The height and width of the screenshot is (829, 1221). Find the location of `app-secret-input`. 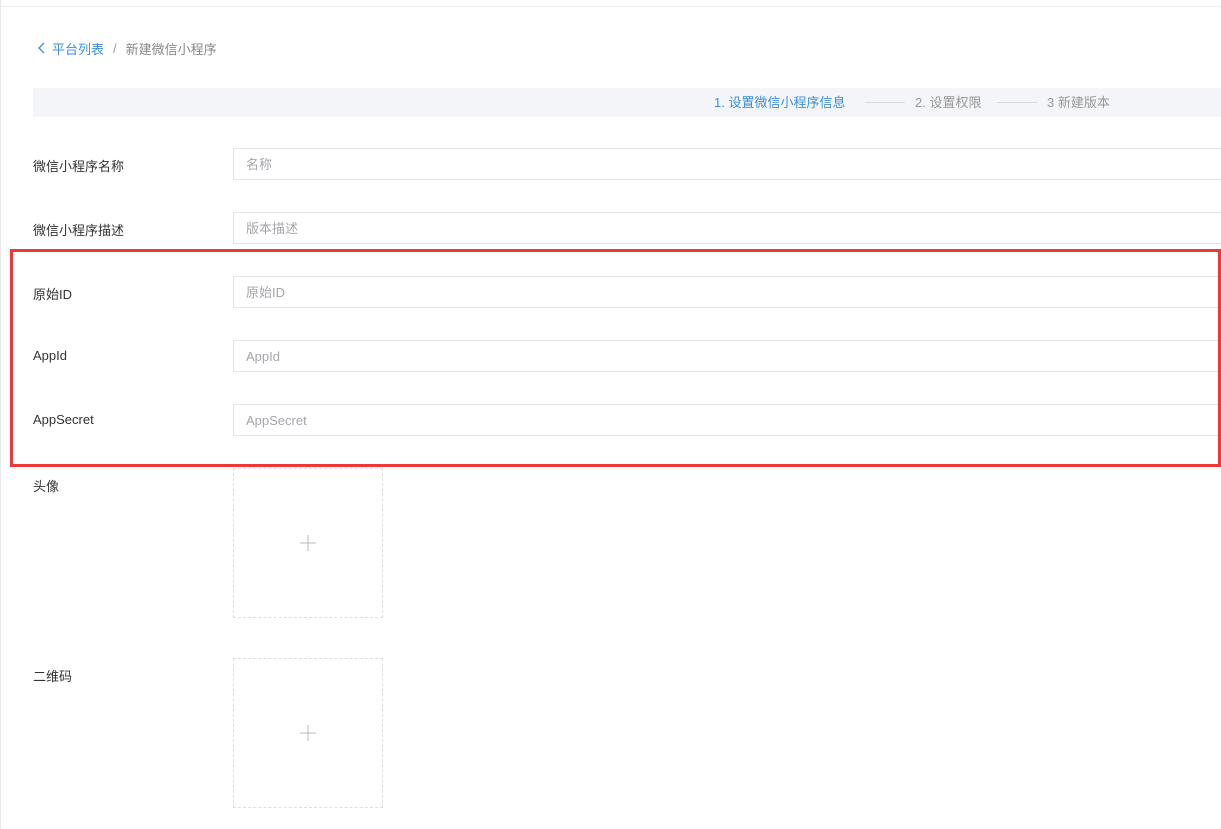

app-secret-input is located at coordinates (727, 420).